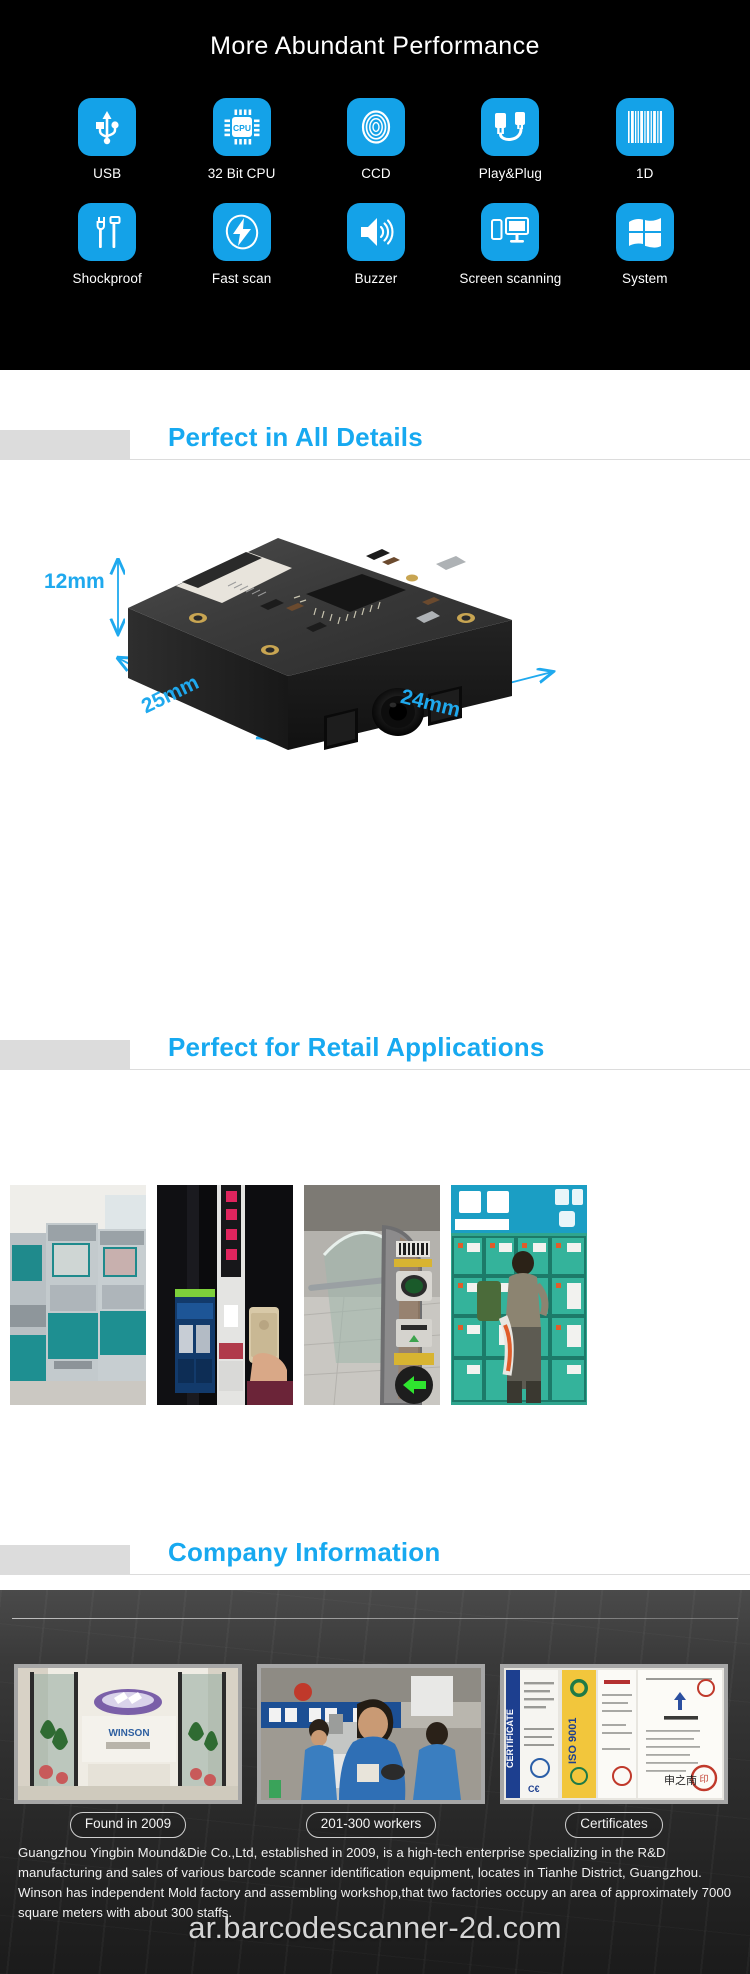 This screenshot has height=1974, width=750. What do you see at coordinates (375, 46) in the screenshot?
I see `features-title: More Abundant Performance` at bounding box center [375, 46].